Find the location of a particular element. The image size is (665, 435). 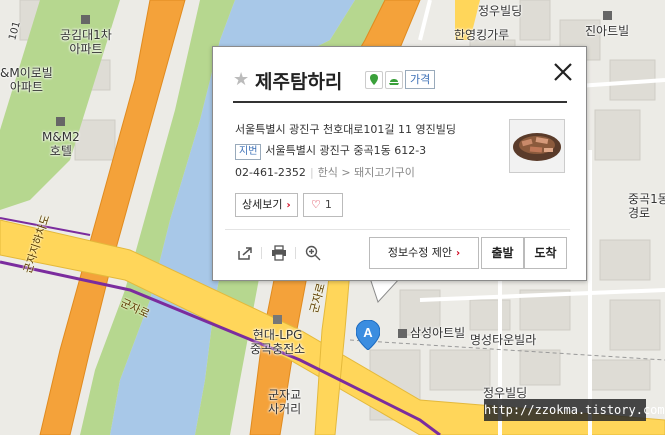

close-icon is located at coordinates (563, 72).